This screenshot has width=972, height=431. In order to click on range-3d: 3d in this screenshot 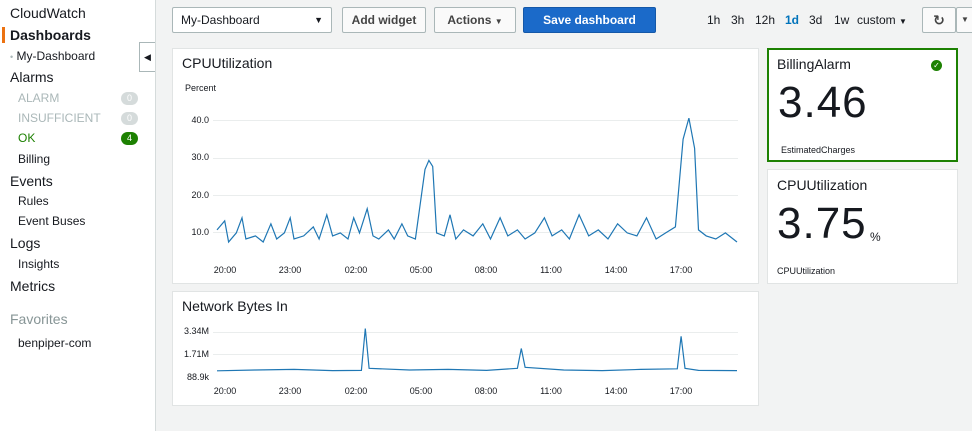, I will do `click(815, 20)`.